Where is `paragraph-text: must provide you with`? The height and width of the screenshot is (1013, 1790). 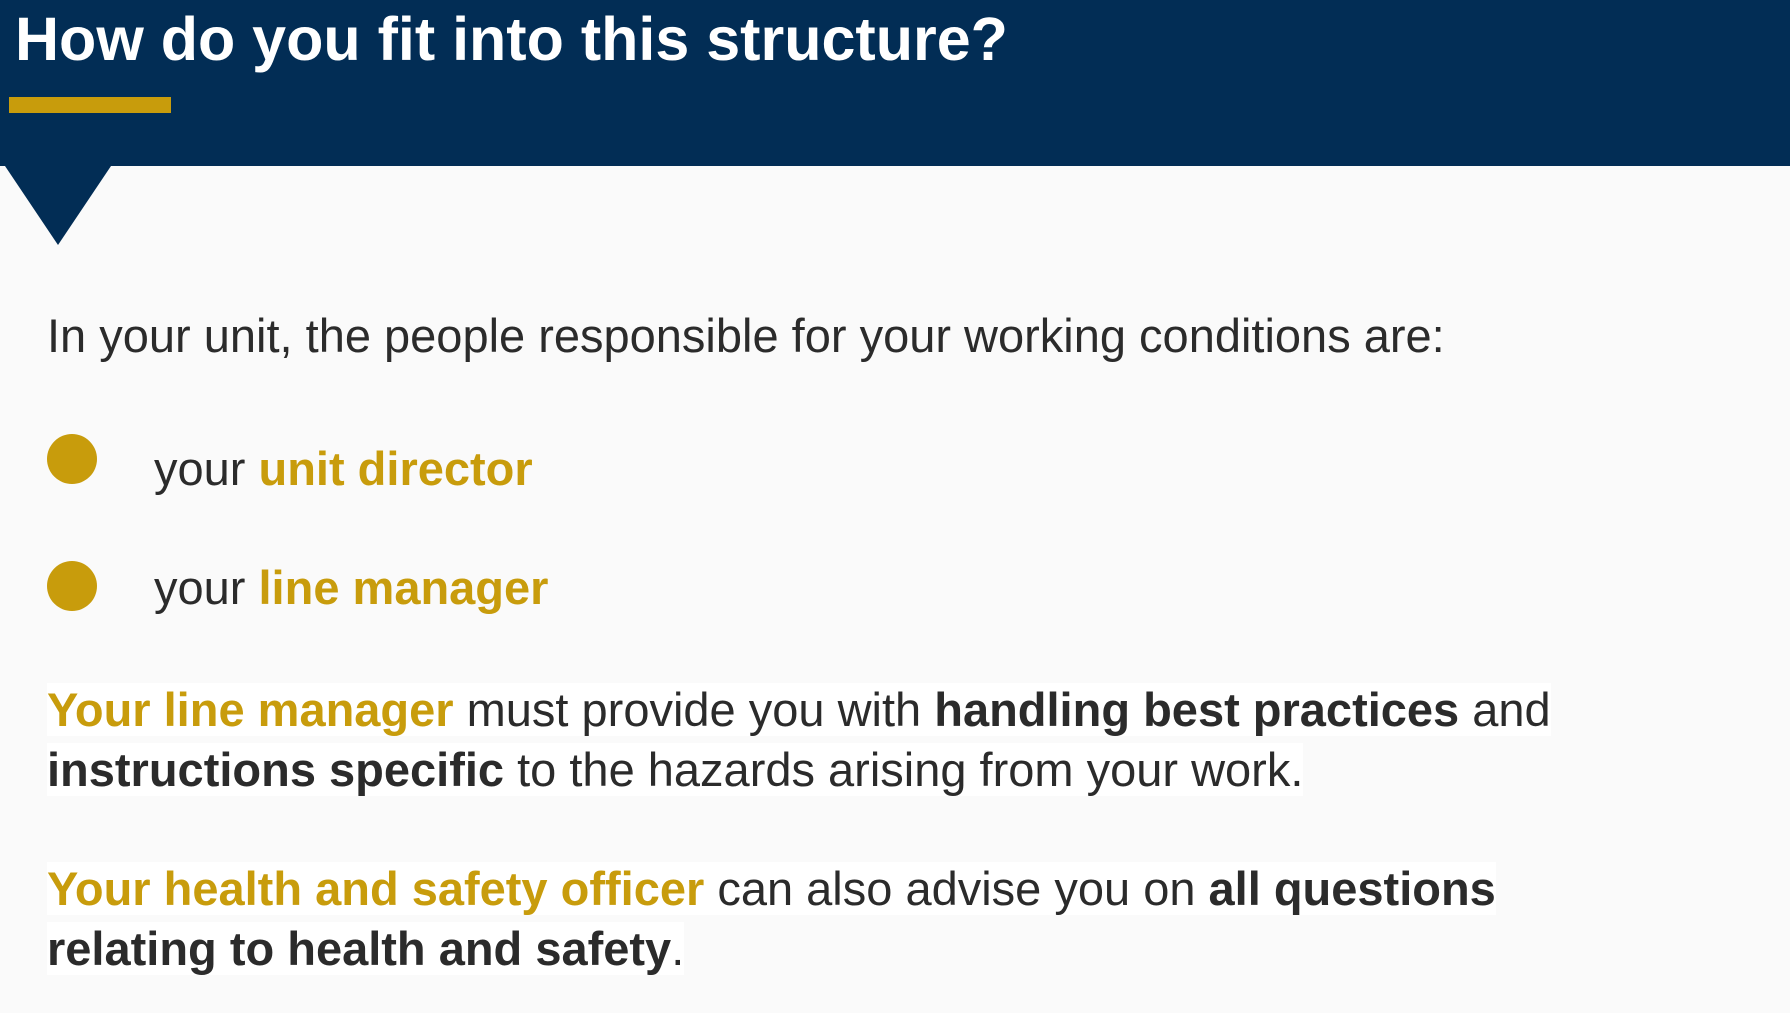
paragraph-text: must provide you with is located at coordinates (694, 709).